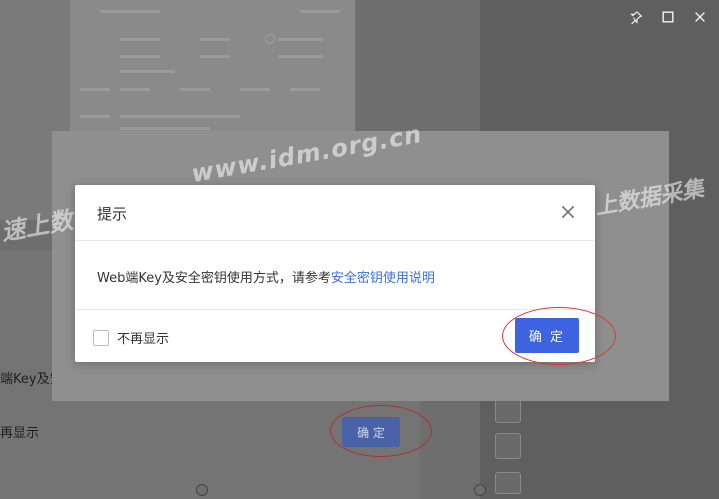 The image size is (719, 499). I want to click on dont-show-checkbox, so click(101, 337).